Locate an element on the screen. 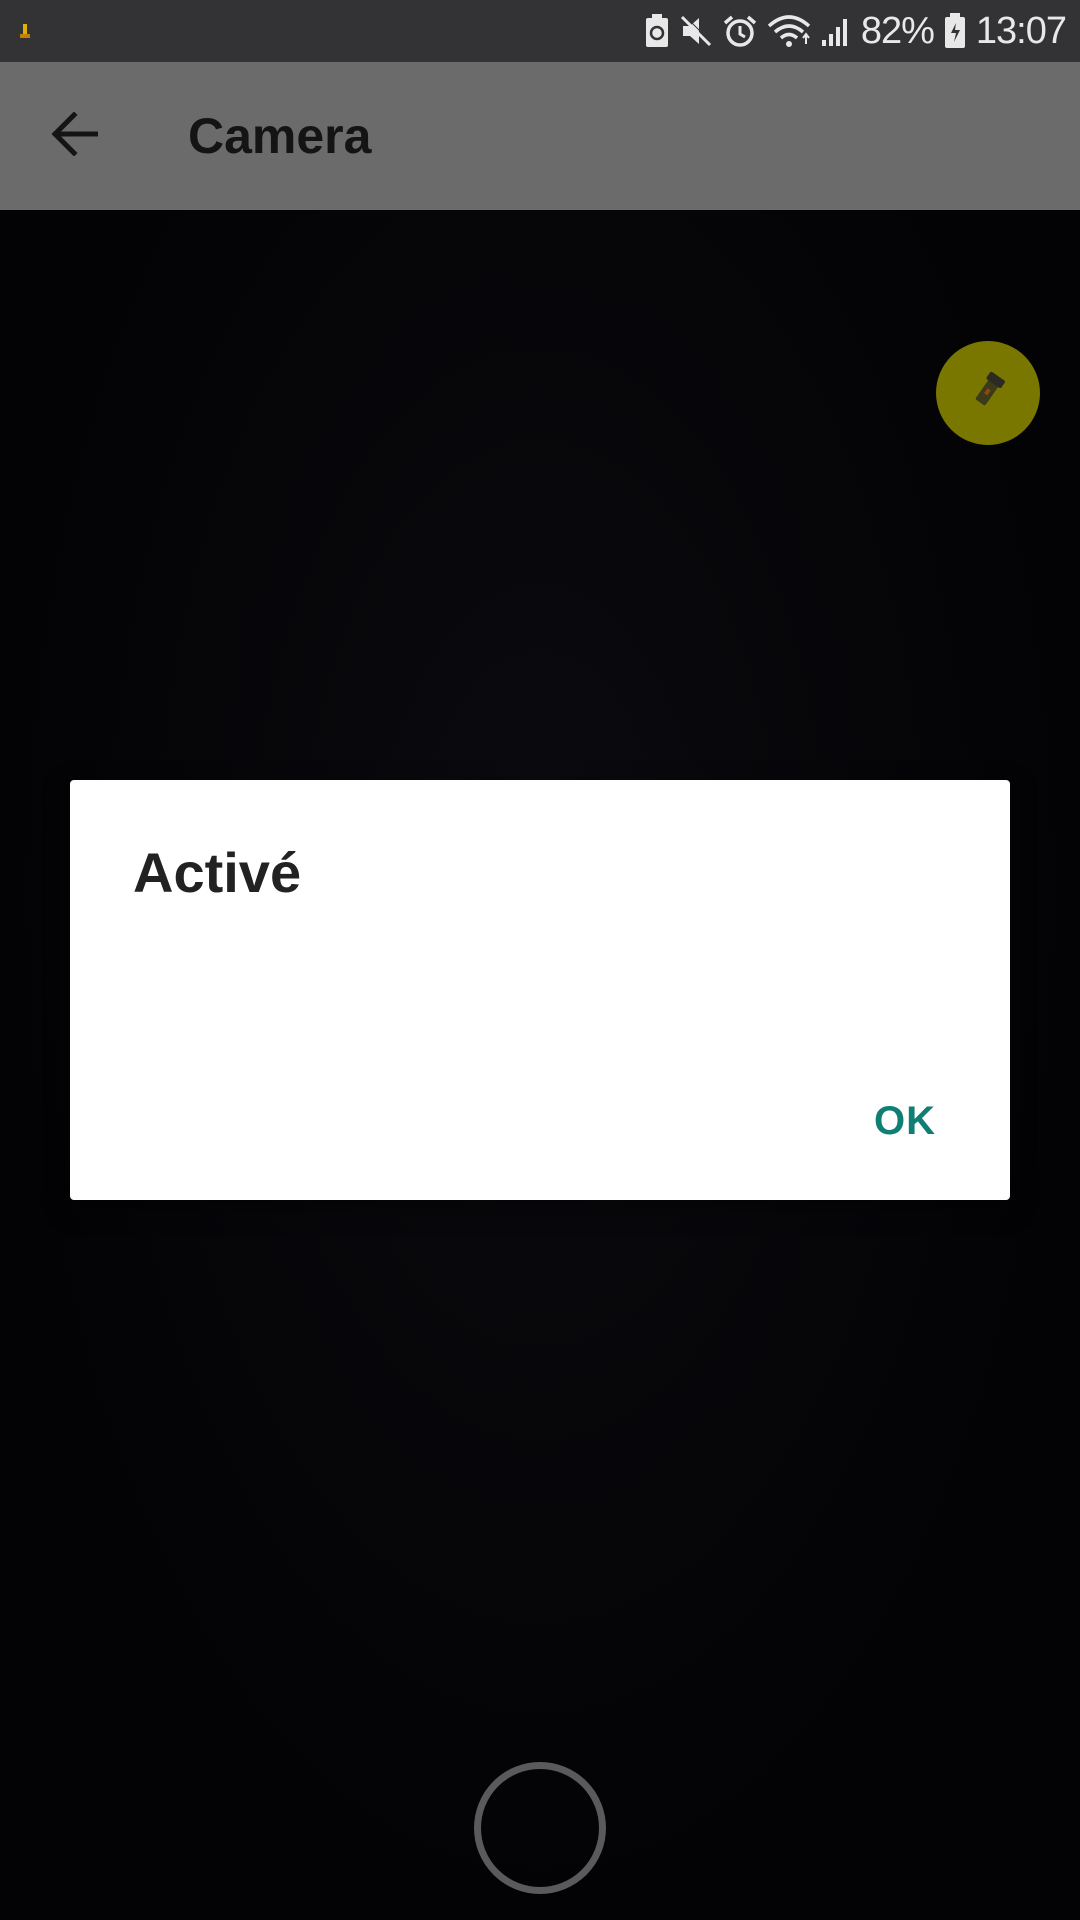 Image resolution: width=1080 pixels, height=1920 pixels. ok-button: OK is located at coordinates (905, 1121).